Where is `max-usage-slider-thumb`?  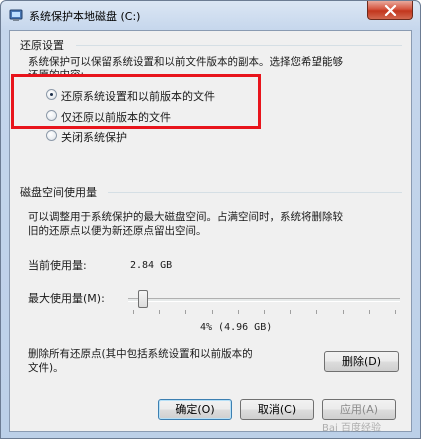 max-usage-slider-thumb is located at coordinates (143, 299).